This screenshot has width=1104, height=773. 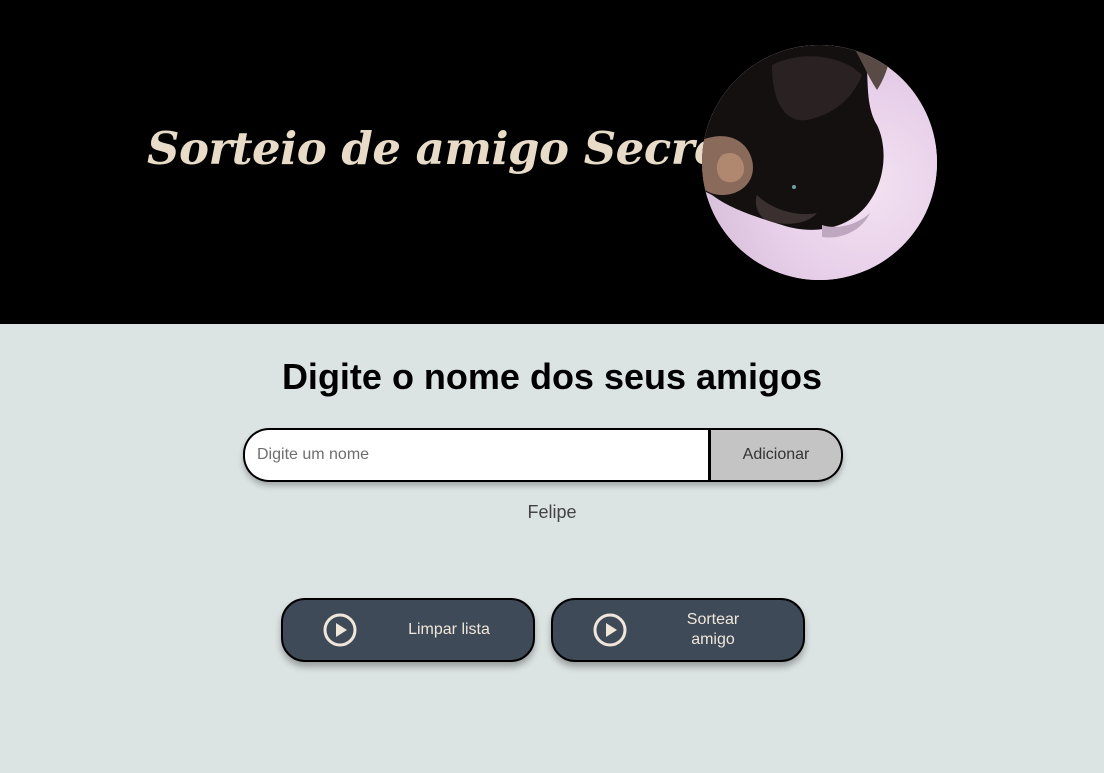 I want to click on clear-list-label: Limpar lista, so click(x=449, y=629).